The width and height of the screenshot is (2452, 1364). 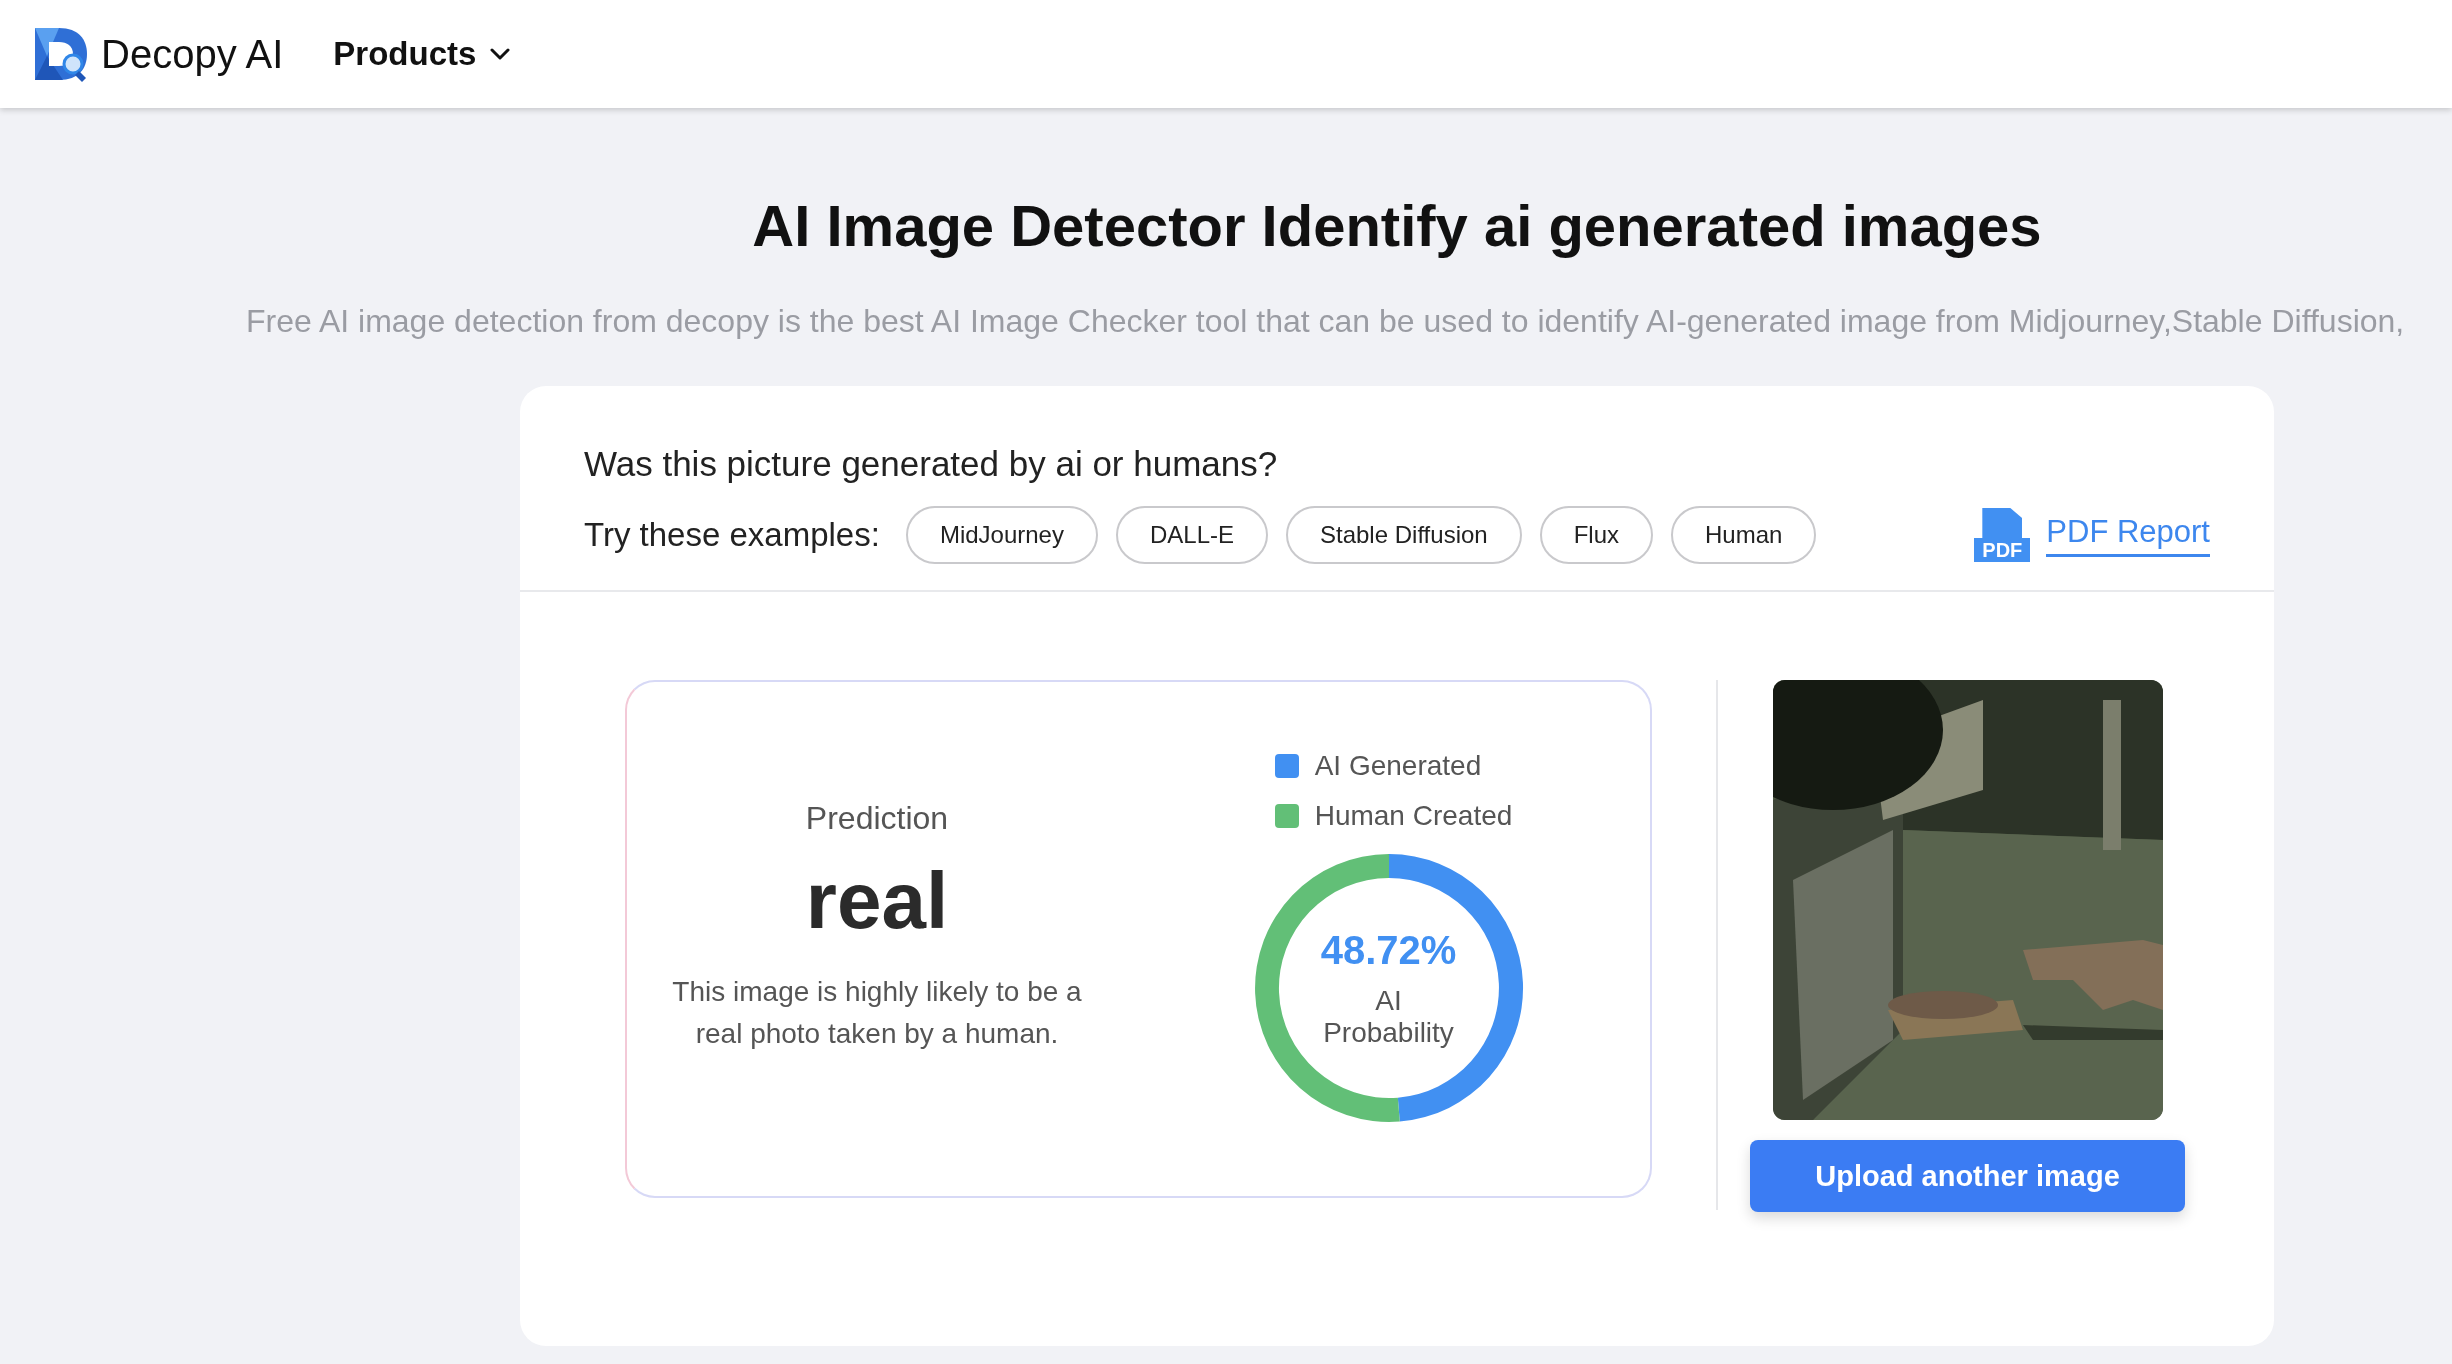 I want to click on pdf-report-label: PDF Report, so click(x=2128, y=535).